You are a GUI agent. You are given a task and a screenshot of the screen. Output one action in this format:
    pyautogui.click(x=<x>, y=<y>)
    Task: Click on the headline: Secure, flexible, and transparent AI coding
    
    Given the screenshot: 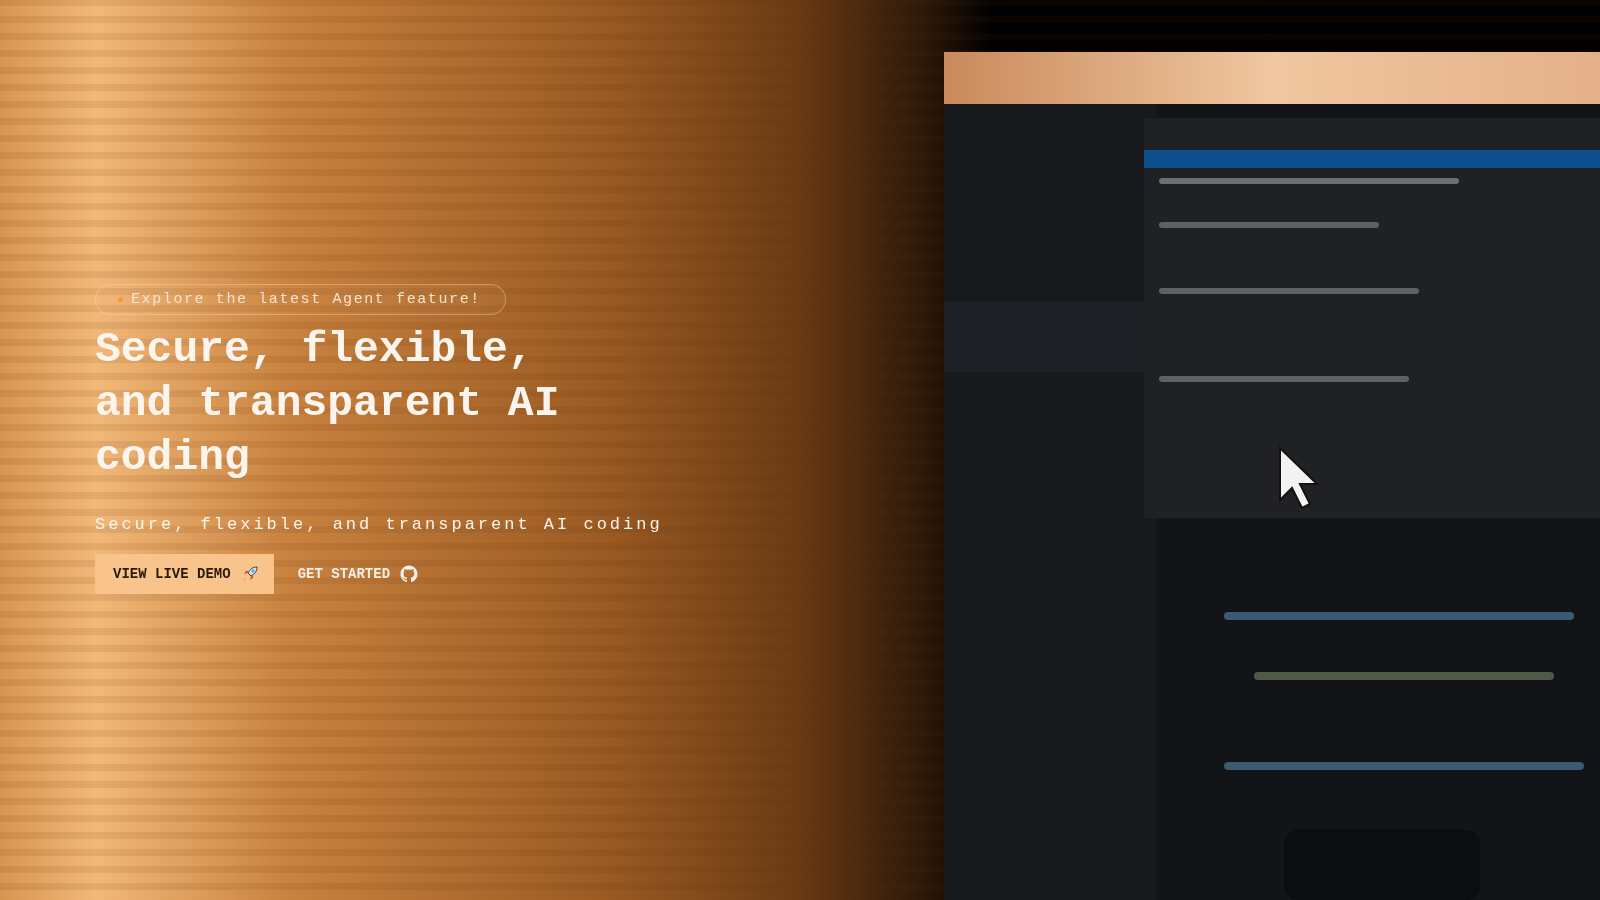 What is the action you would take?
    pyautogui.click(x=328, y=404)
    